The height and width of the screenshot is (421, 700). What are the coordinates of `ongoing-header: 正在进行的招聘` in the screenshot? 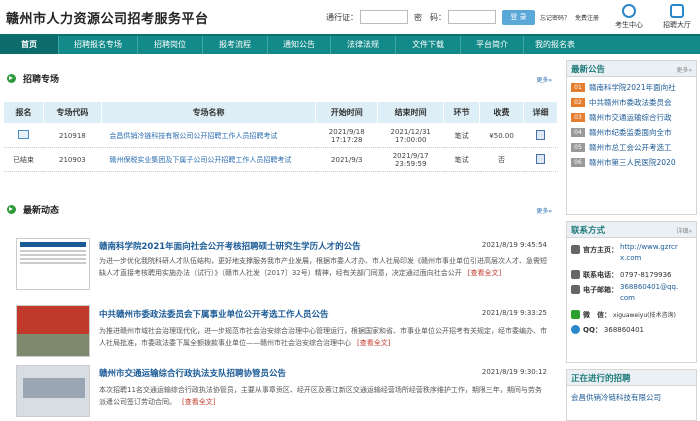 It's located at (631, 378).